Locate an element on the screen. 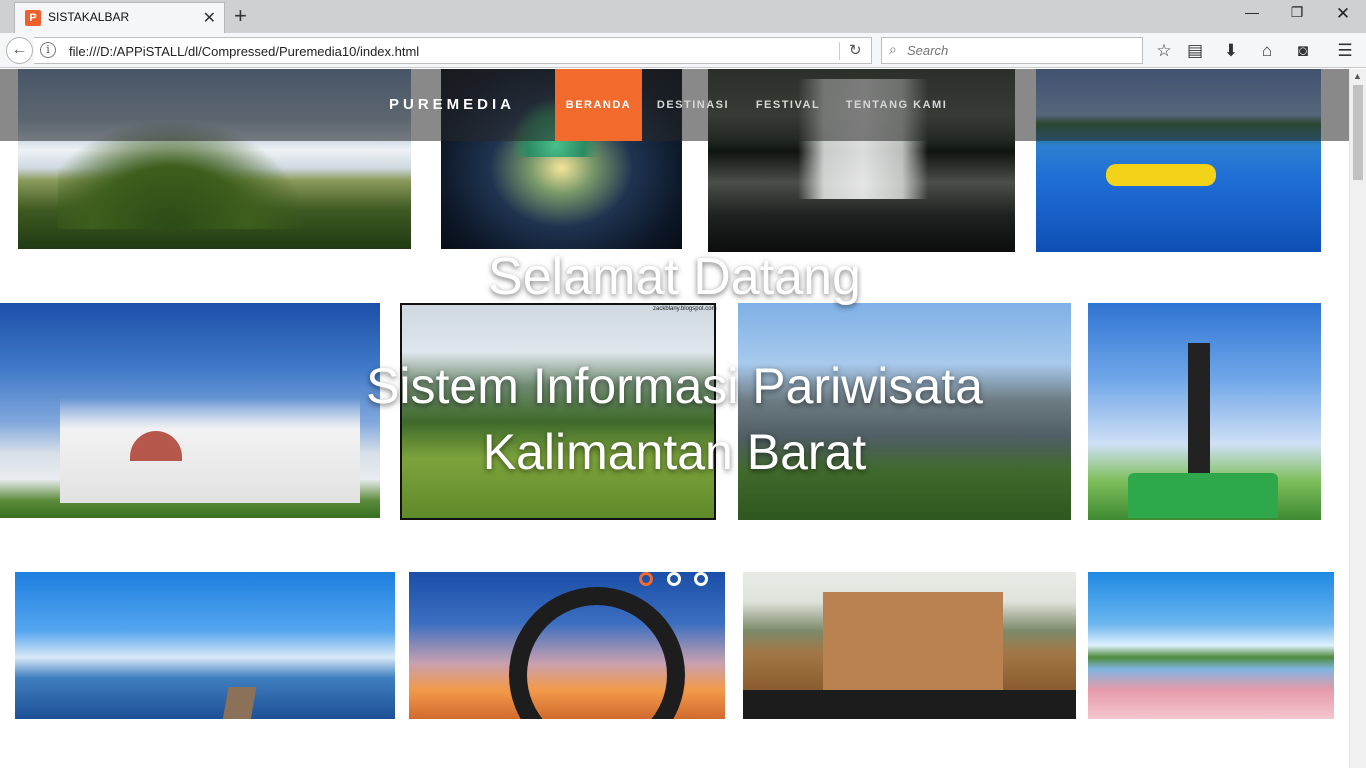  scrollbar-thumb is located at coordinates (1358, 132).